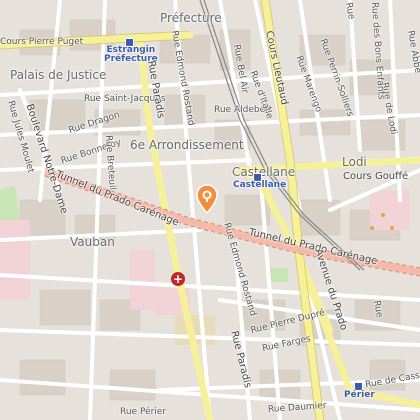 The width and height of the screenshot is (420, 420). Describe the element at coordinates (187, 145) in the screenshot. I see `label-6e-arrondissement: 6e Arrondissement` at that location.